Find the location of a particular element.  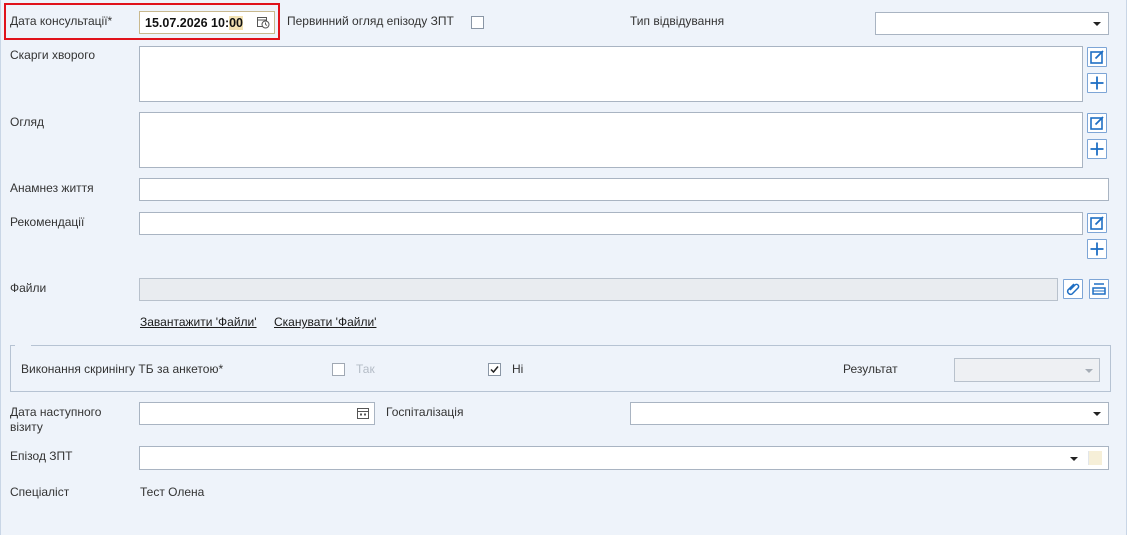

examination-textarea is located at coordinates (611, 140).